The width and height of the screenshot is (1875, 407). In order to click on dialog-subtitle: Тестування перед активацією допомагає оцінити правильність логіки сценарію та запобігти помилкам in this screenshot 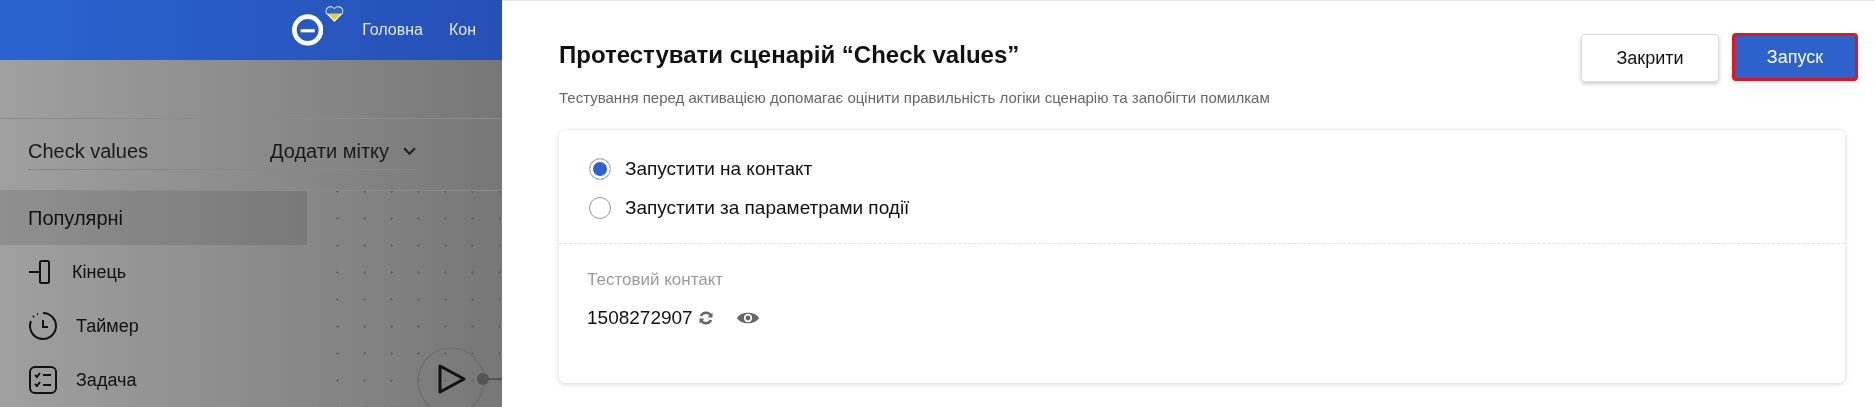, I will do `click(914, 97)`.